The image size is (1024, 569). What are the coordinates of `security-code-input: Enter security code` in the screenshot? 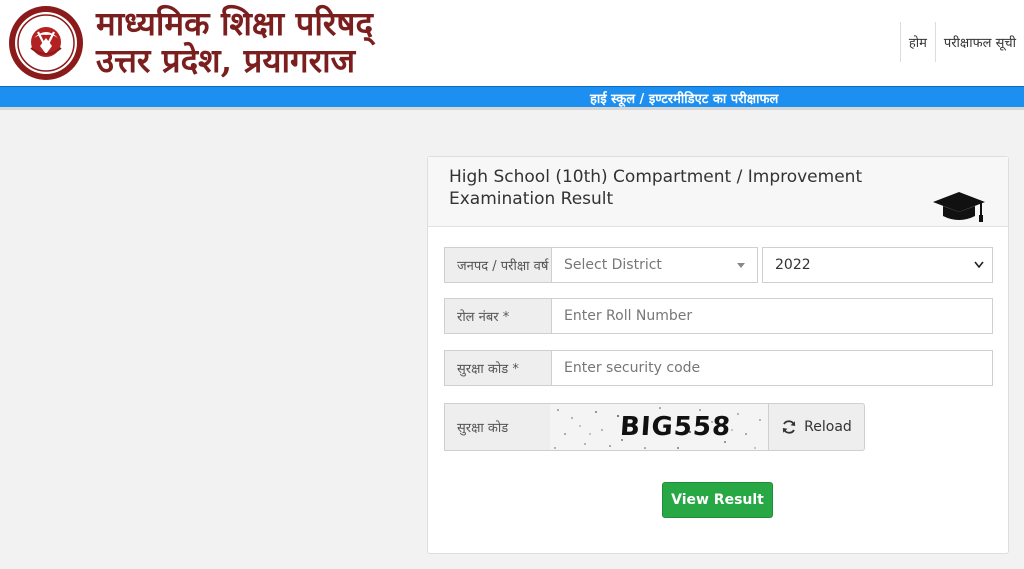 It's located at (772, 368).